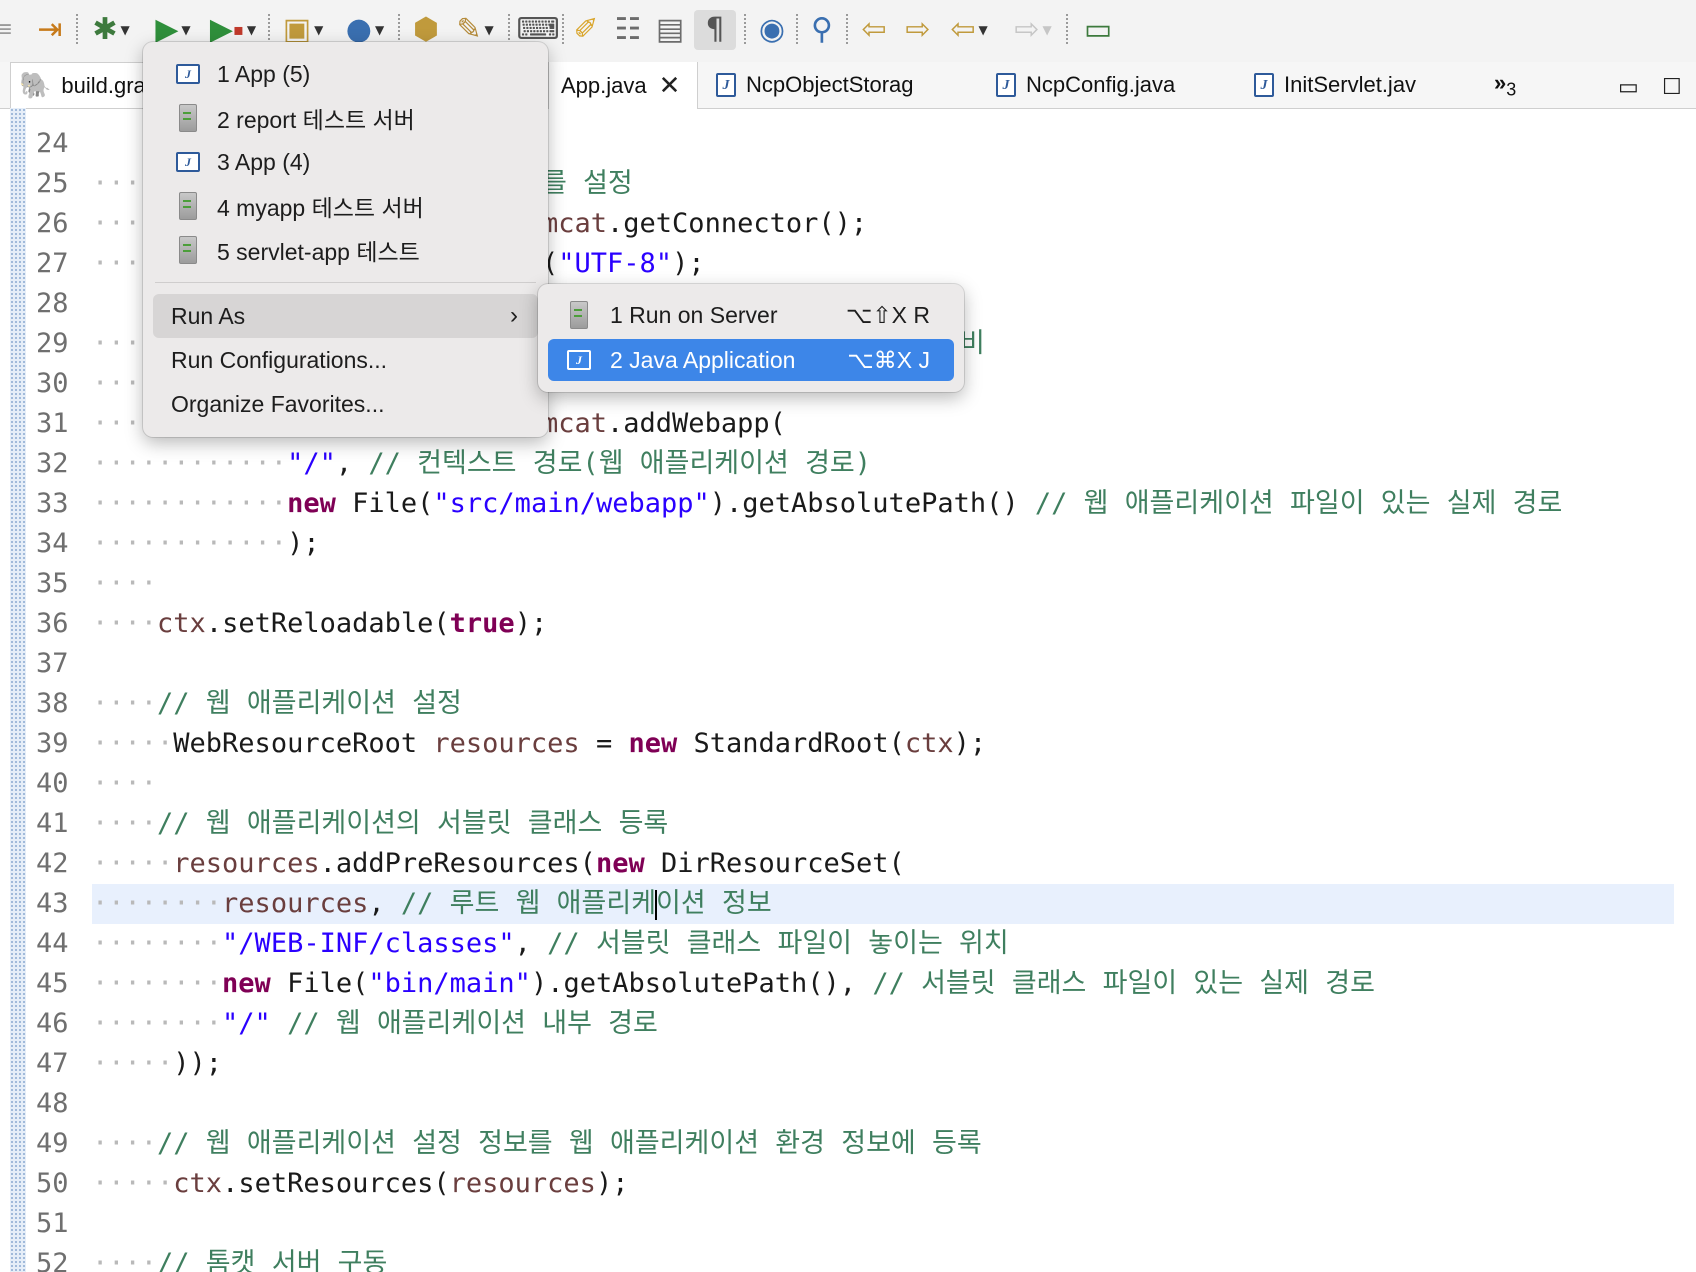 Image resolution: width=1696 pixels, height=1272 pixels. What do you see at coordinates (514, 315) in the screenshot?
I see `chevron-right-icon: ›` at bounding box center [514, 315].